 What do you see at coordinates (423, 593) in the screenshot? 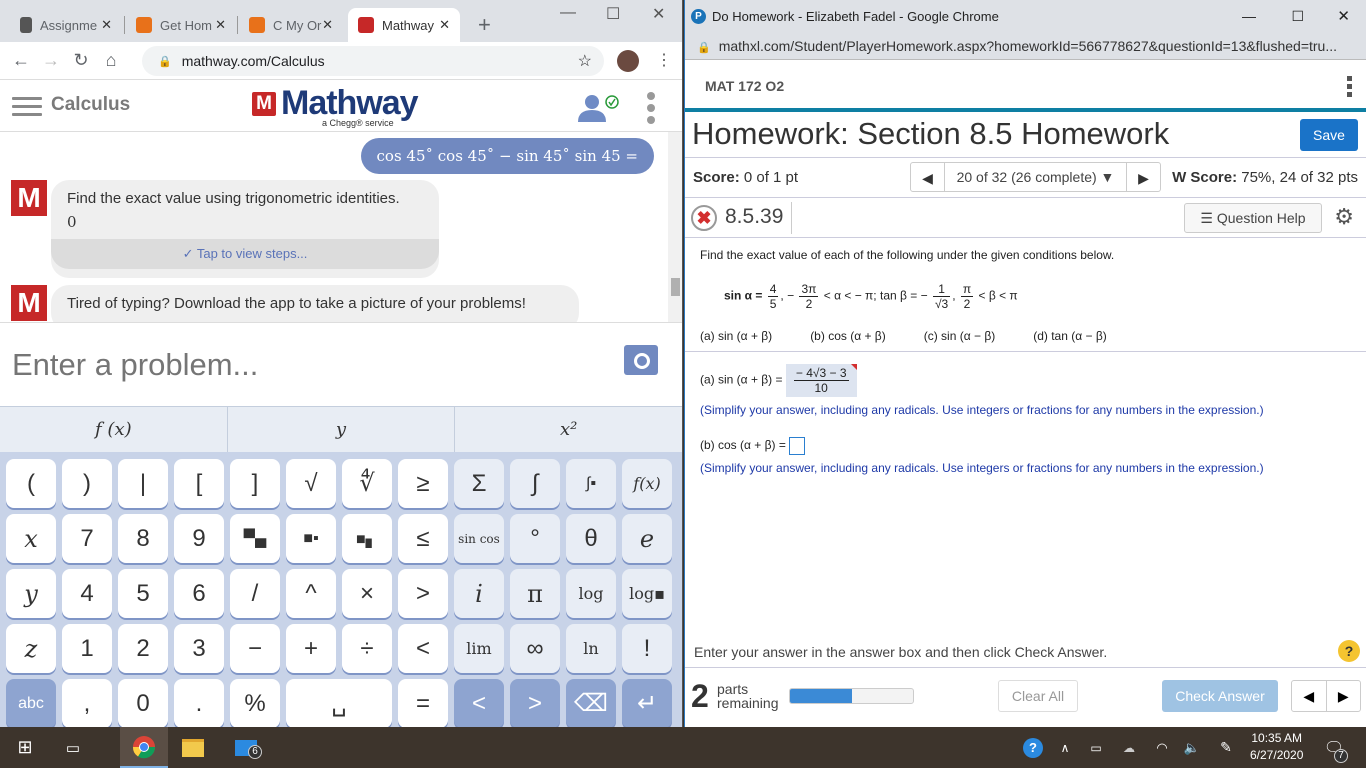
I see `key-greater: >` at bounding box center [423, 593].